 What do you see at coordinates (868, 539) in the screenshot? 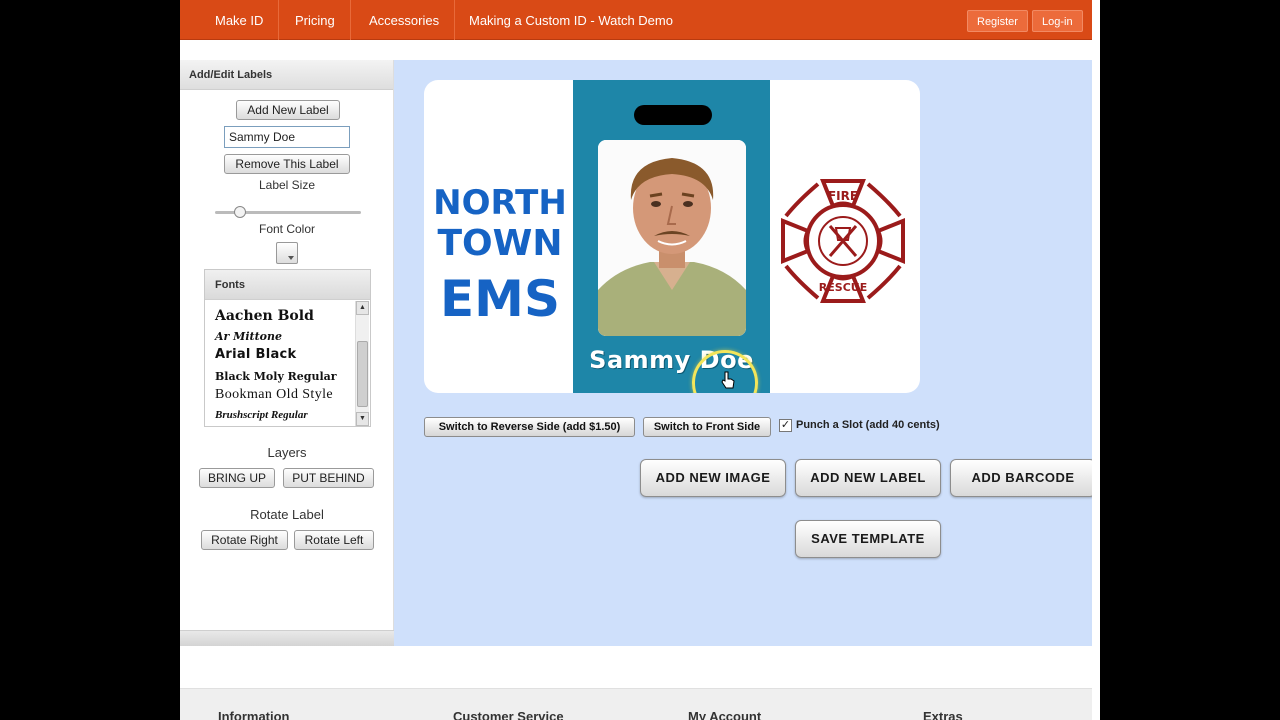
I see `save-template-button: SAVE TEMPLATE` at bounding box center [868, 539].